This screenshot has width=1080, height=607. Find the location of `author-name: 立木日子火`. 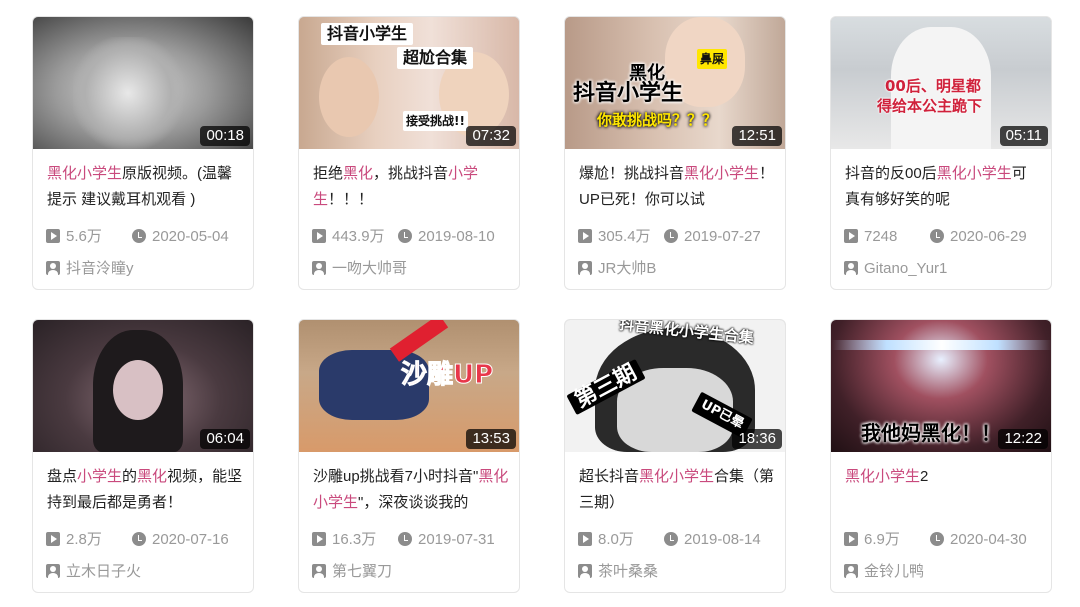

author-name: 立木日子火 is located at coordinates (104, 571).